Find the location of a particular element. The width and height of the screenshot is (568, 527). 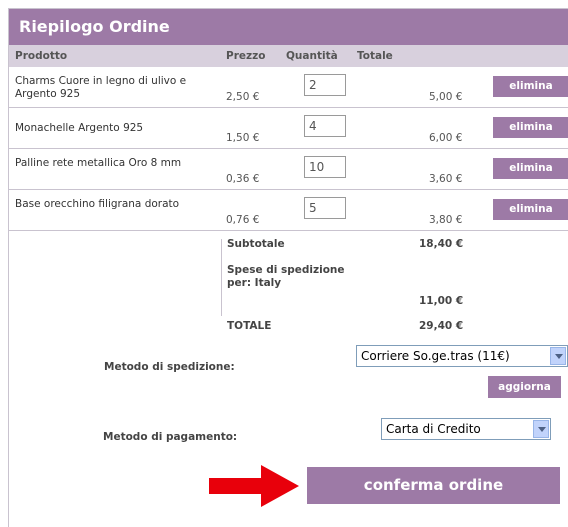

product-name: Base orecchino filigrana dorato is located at coordinates (97, 204).